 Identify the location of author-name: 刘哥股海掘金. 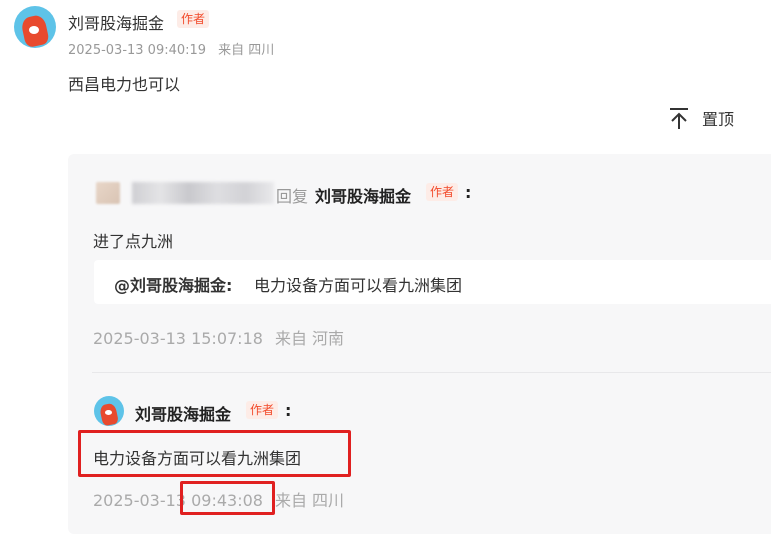
(116, 22).